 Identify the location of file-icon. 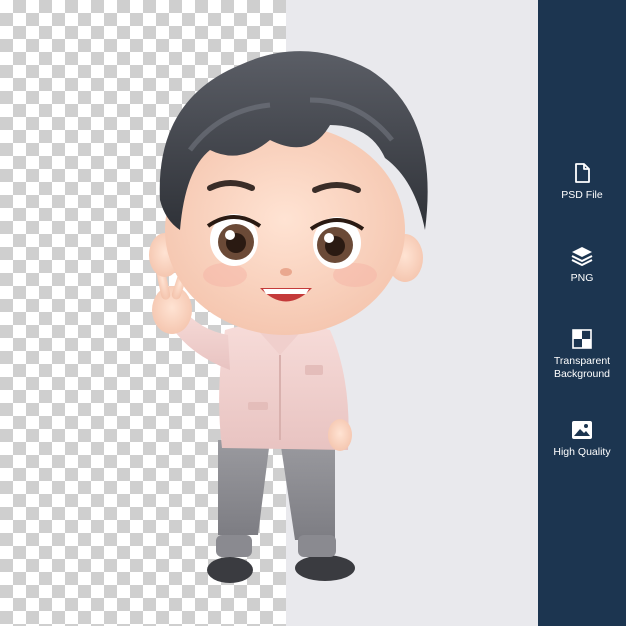
(582, 173).